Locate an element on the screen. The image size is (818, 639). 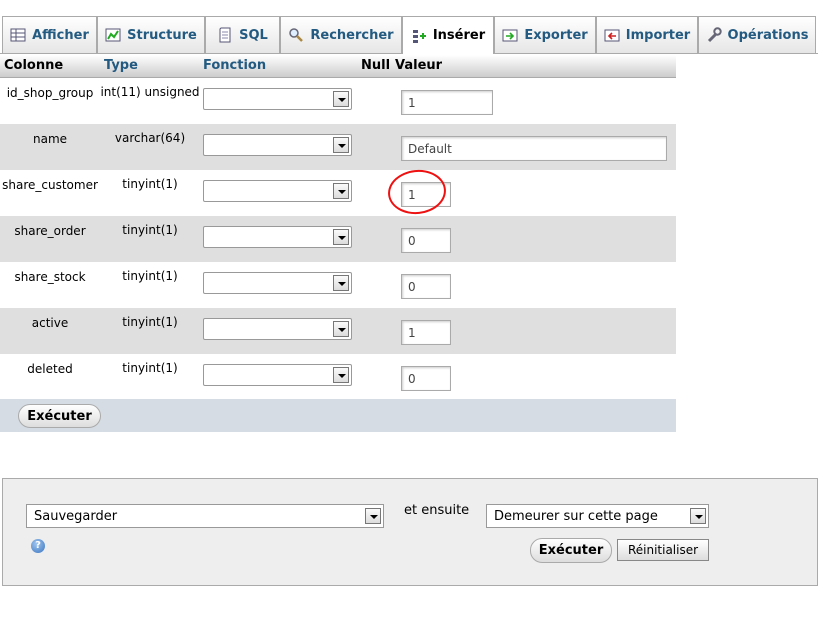
export-icon is located at coordinates (510, 35).